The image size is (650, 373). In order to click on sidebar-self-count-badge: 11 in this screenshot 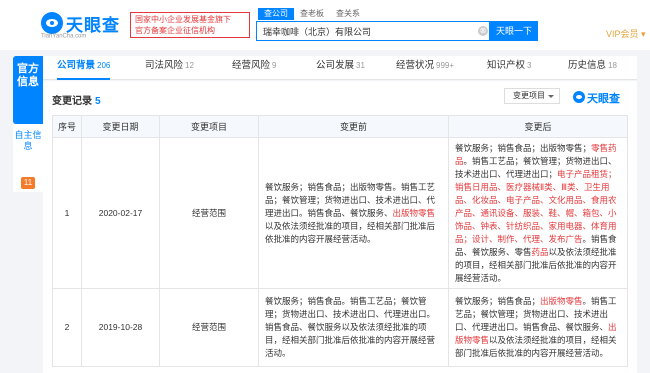, I will do `click(28, 183)`.